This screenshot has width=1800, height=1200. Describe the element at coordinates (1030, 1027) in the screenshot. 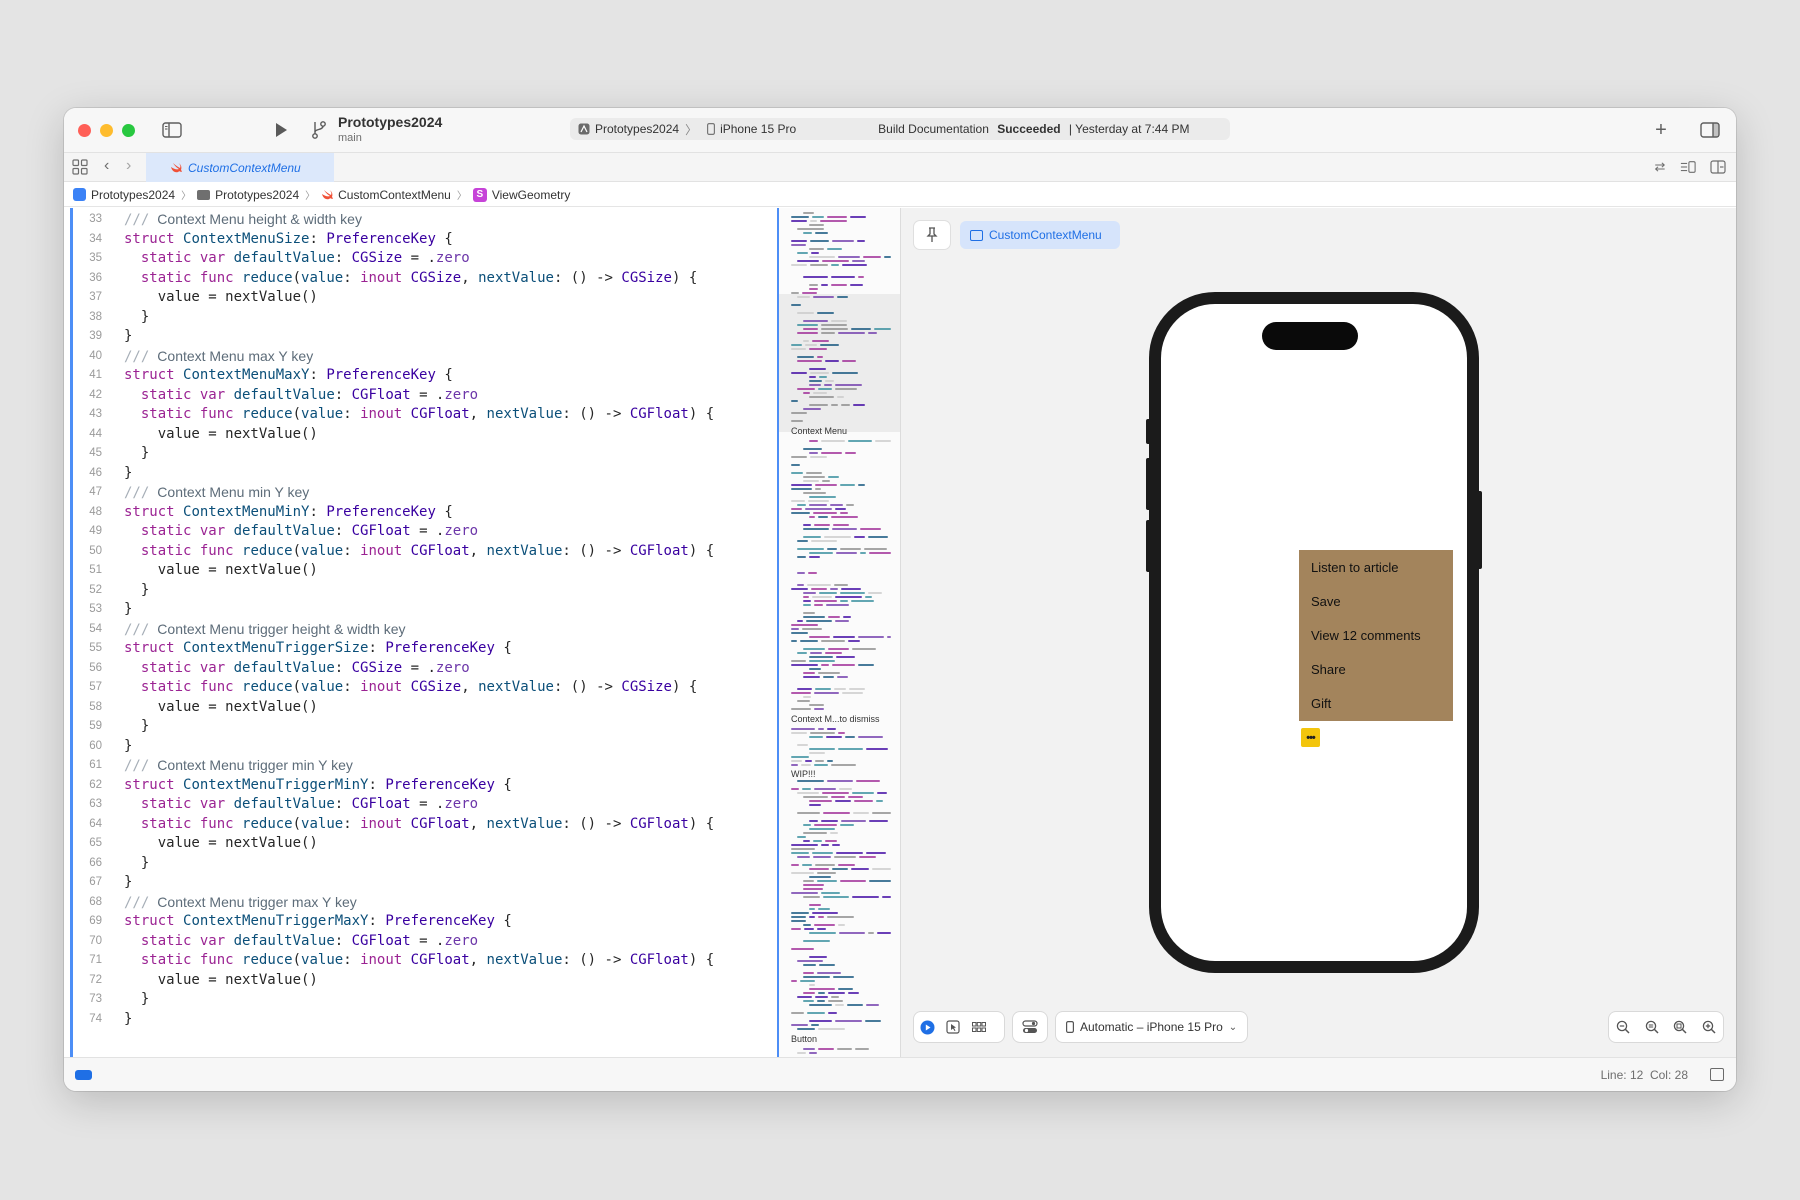

I see `device-settings-button` at that location.